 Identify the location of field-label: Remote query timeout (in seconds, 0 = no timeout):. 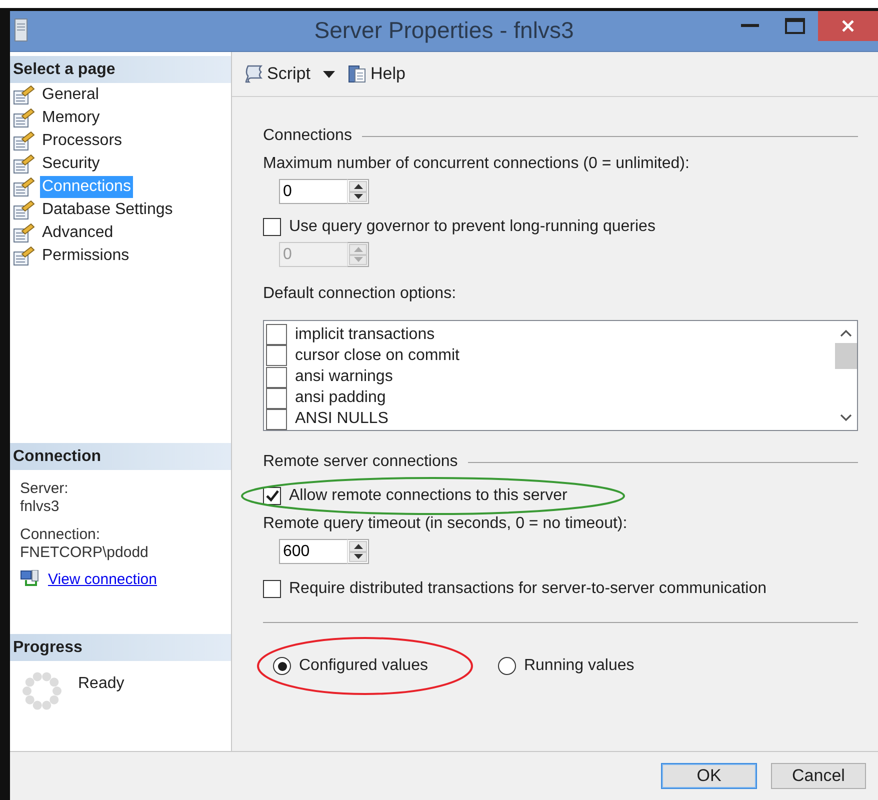
(445, 524).